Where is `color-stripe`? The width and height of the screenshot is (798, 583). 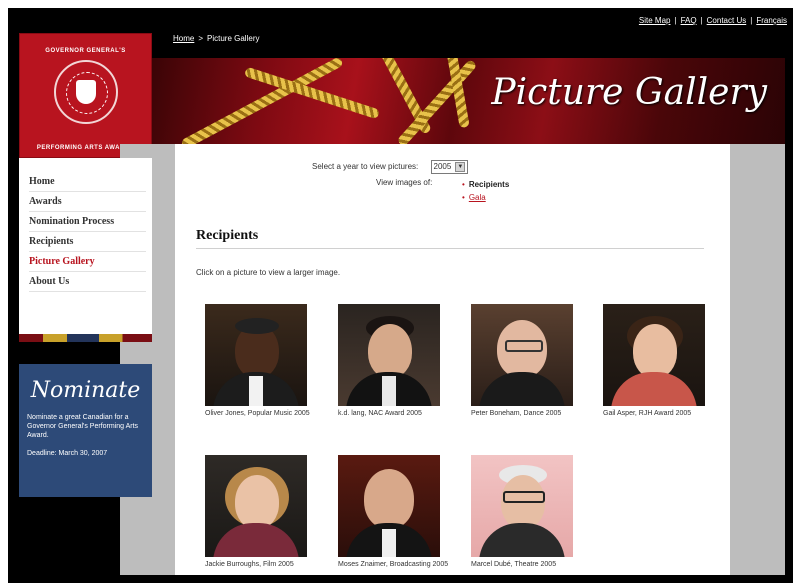
color-stripe is located at coordinates (85, 338).